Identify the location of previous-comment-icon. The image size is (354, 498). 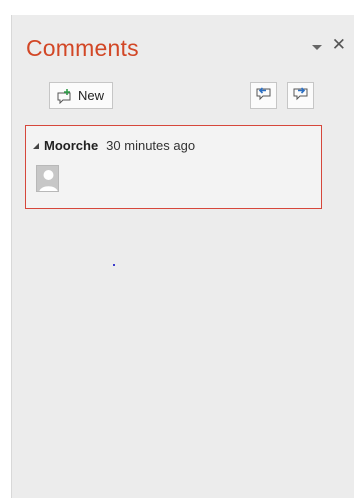
(264, 96).